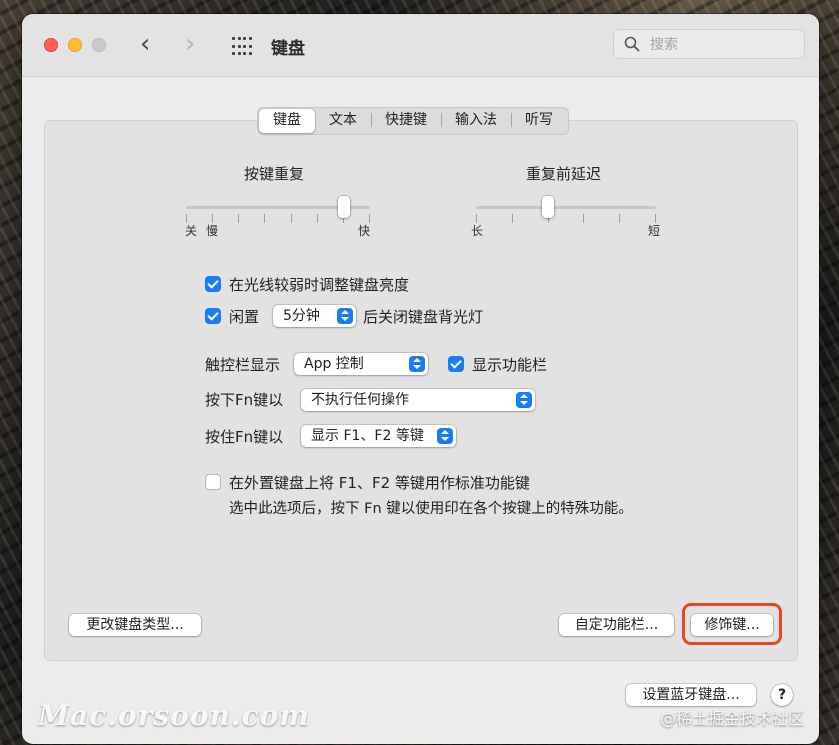 The image size is (839, 745). What do you see at coordinates (212, 231) in the screenshot?
I see `key-repeat-slow-label: 慢` at bounding box center [212, 231].